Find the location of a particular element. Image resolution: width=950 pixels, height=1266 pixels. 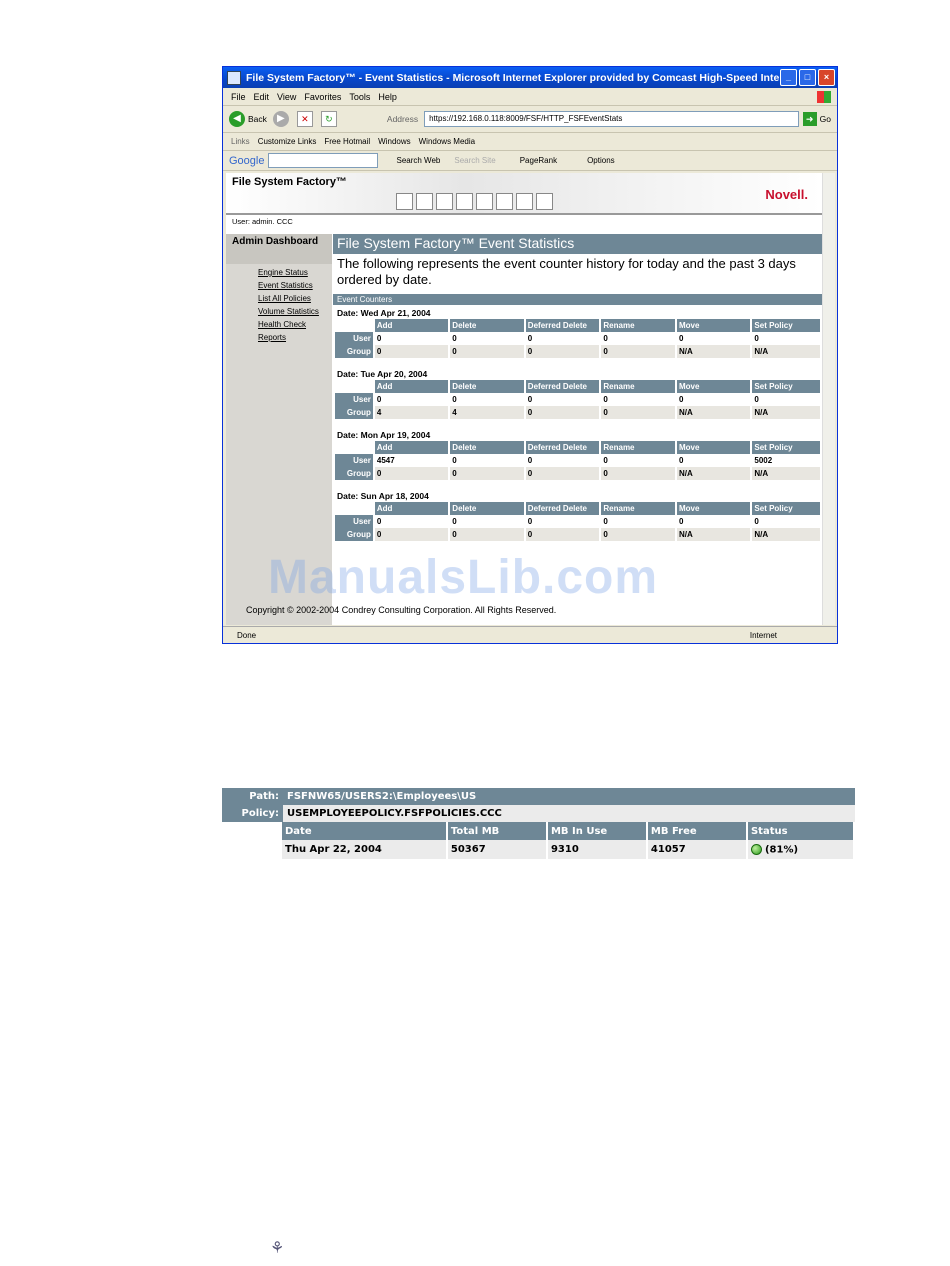

search-web-button: Search Web is located at coordinates (418, 160).